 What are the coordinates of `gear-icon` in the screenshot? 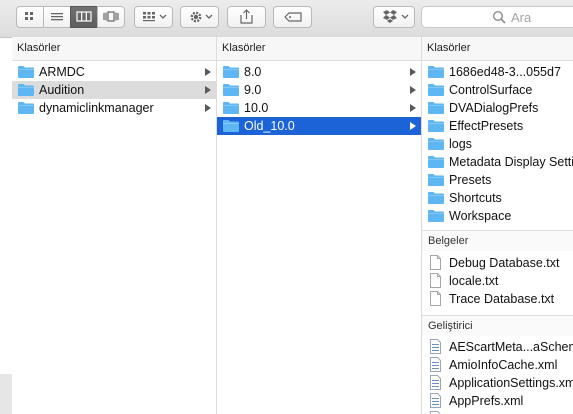 It's located at (201, 17).